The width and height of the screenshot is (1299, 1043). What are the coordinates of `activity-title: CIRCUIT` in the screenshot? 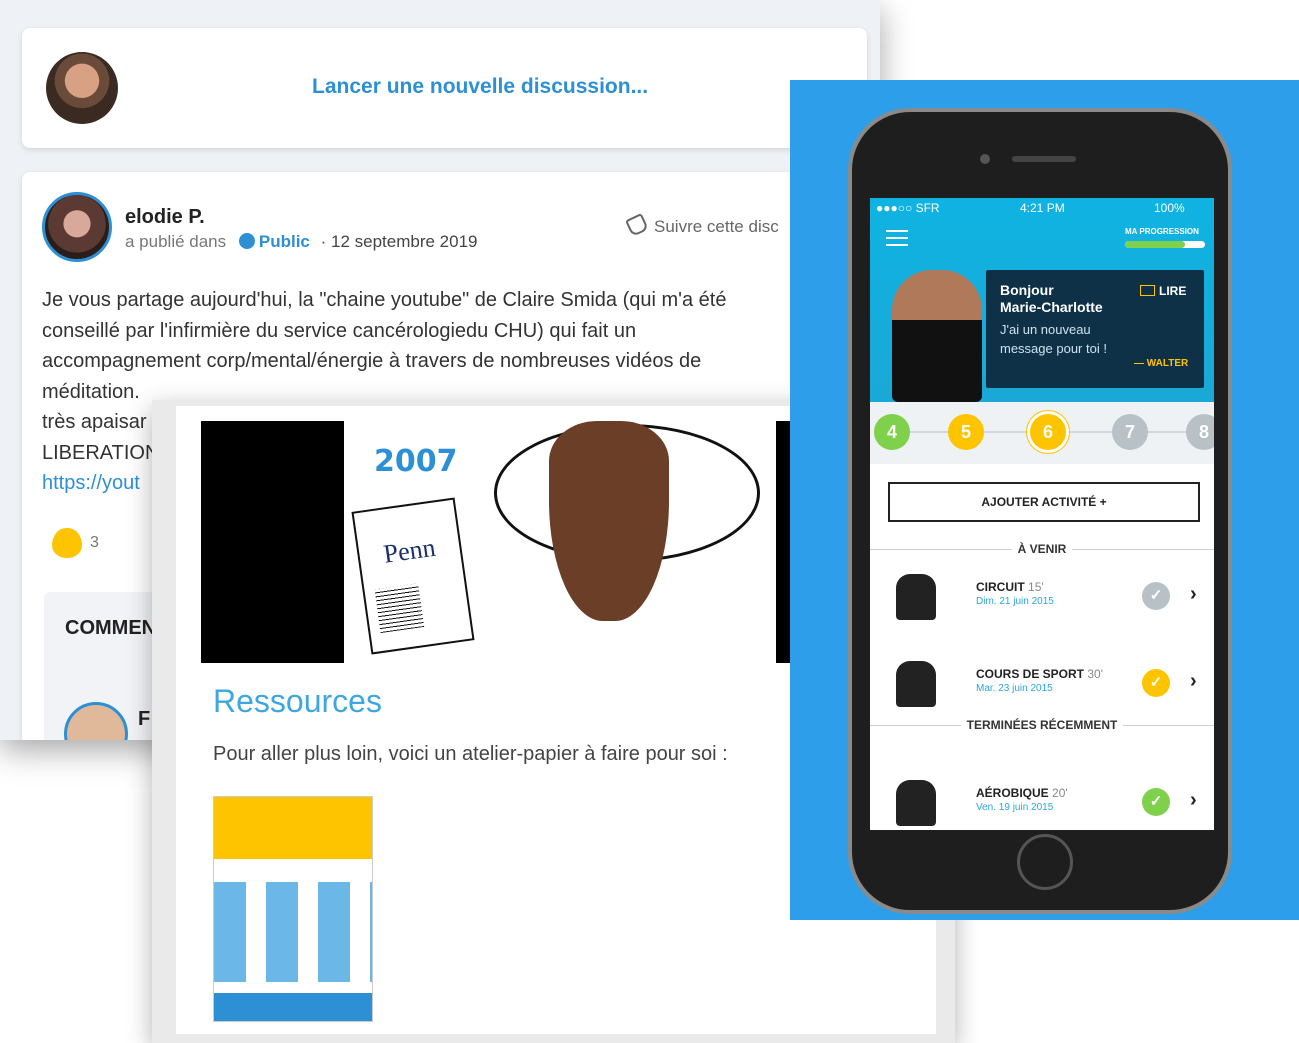 It's located at (1000, 587).